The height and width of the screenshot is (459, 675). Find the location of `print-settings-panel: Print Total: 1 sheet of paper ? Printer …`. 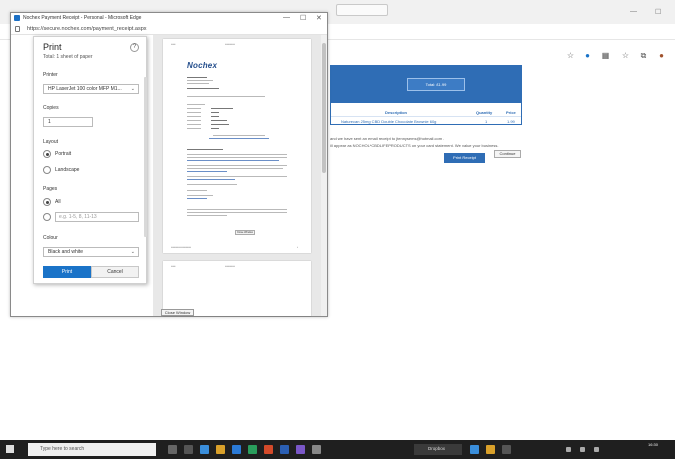

print-settings-panel: Print Total: 1 sheet of paper ? Printer … is located at coordinates (90, 160).